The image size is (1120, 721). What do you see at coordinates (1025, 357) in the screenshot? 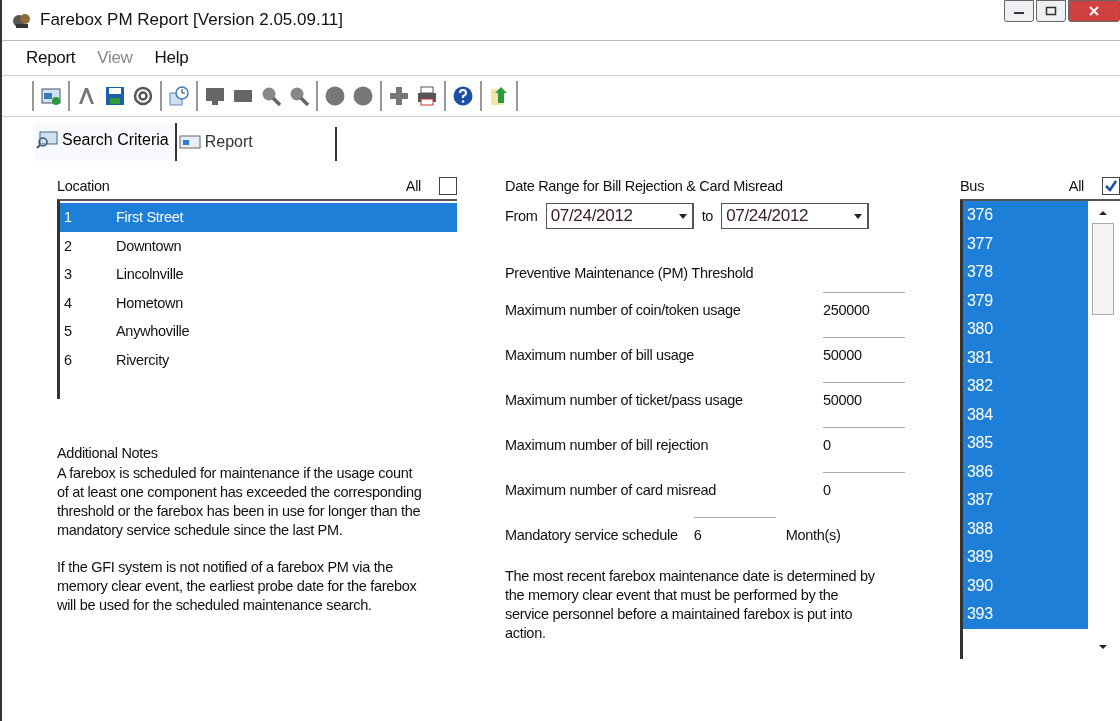
I see `list-item: 381` at bounding box center [1025, 357].